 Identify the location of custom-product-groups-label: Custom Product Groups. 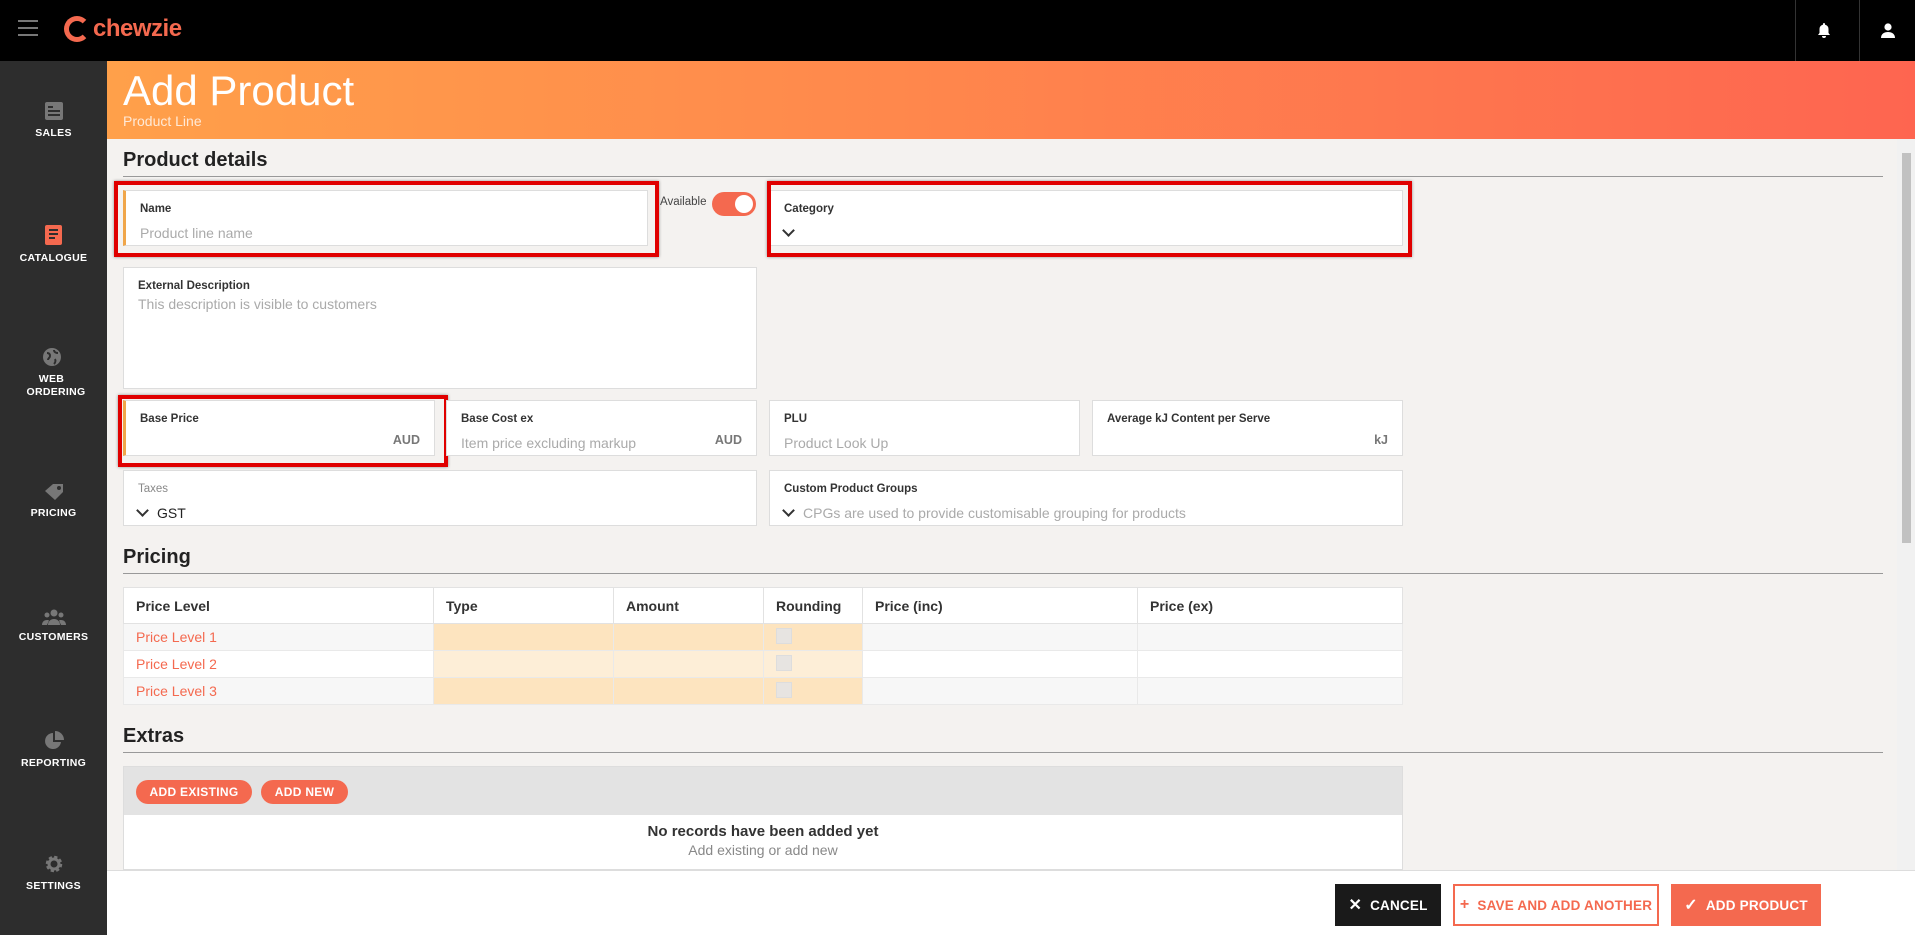
(851, 489).